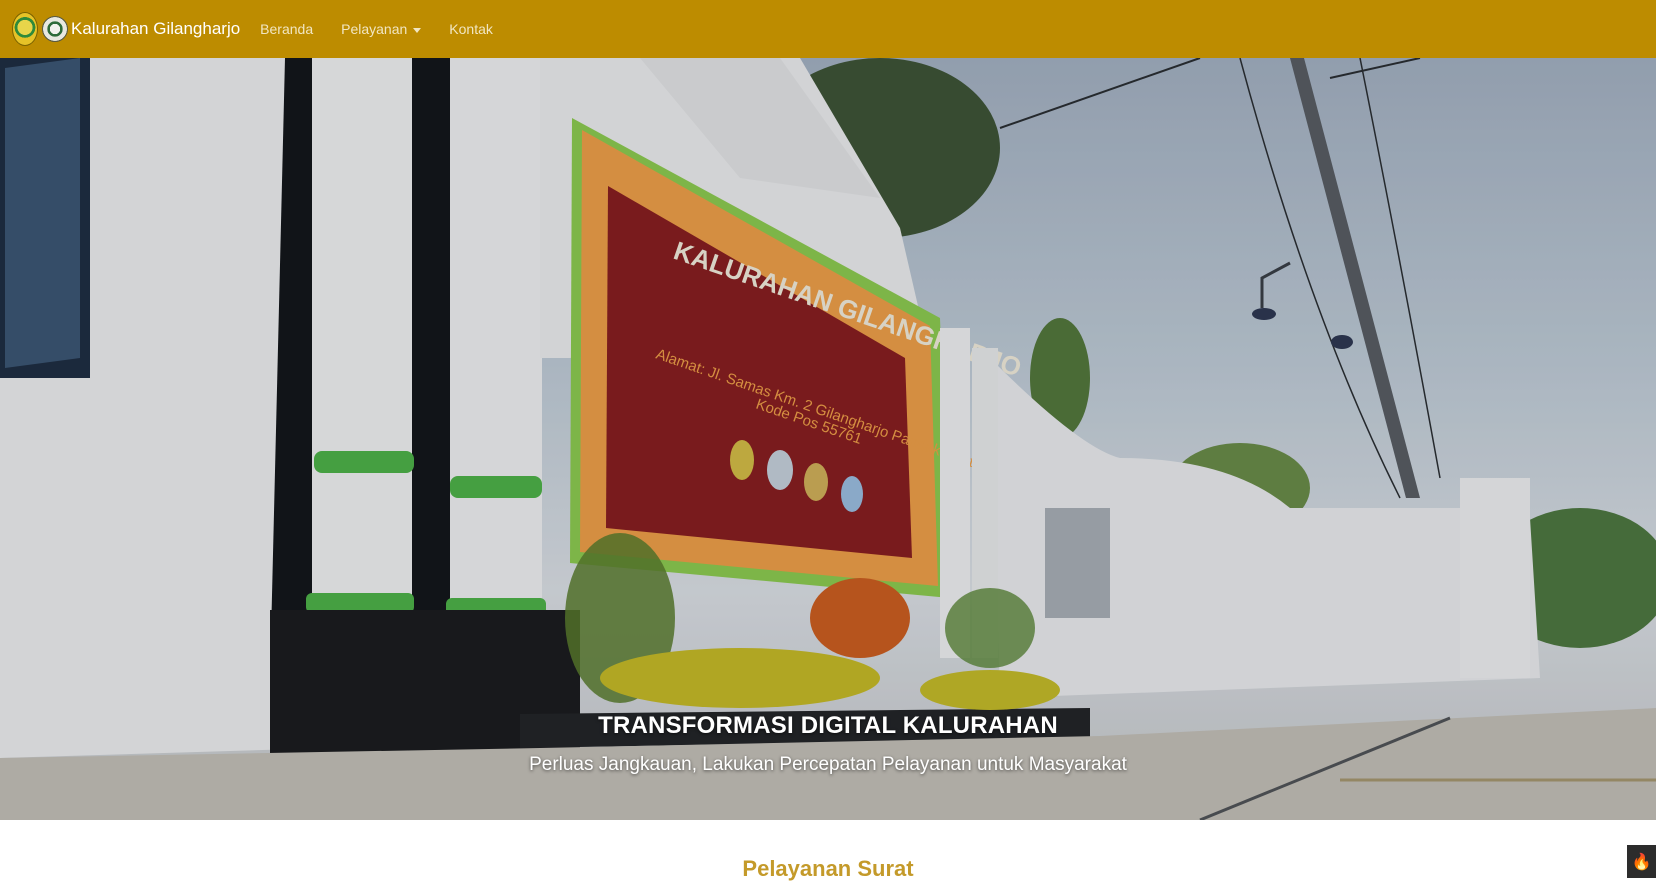  I want to click on nav-link-kontak: Kontak, so click(471, 29).